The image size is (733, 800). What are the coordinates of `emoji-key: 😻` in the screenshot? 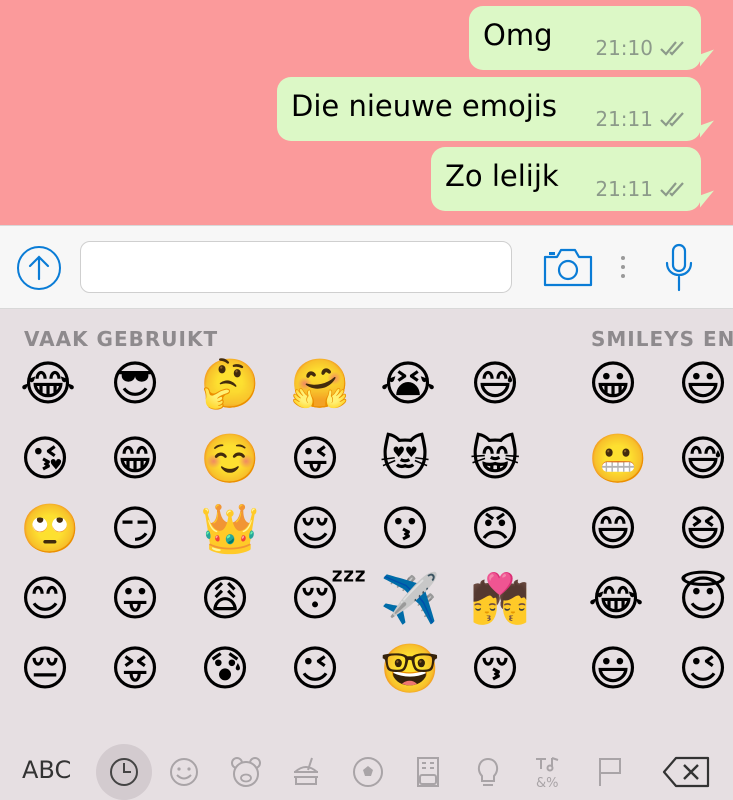 It's located at (410, 459).